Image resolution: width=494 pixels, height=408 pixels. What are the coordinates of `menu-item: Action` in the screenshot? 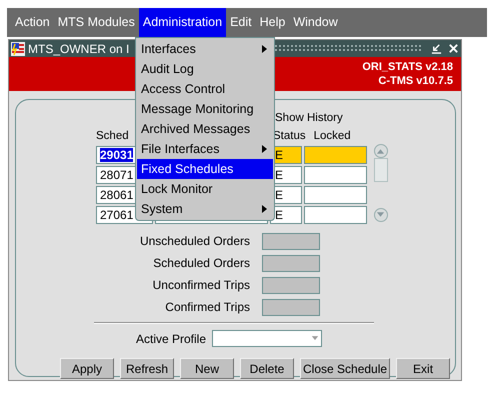 It's located at (32, 22).